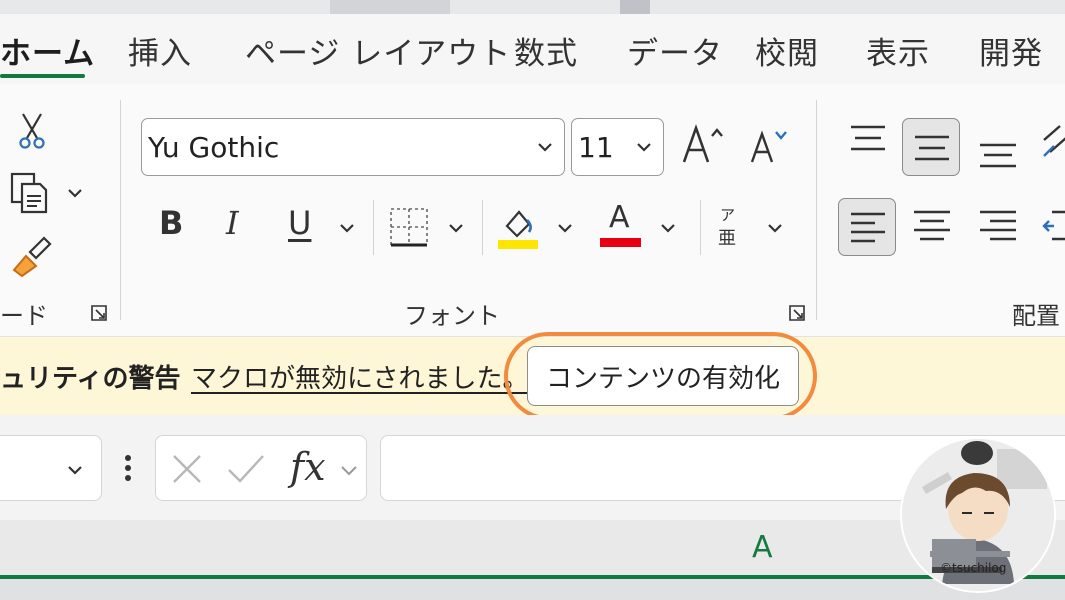 The height and width of the screenshot is (600, 1065). I want to click on align-middle-icon, so click(932, 148).